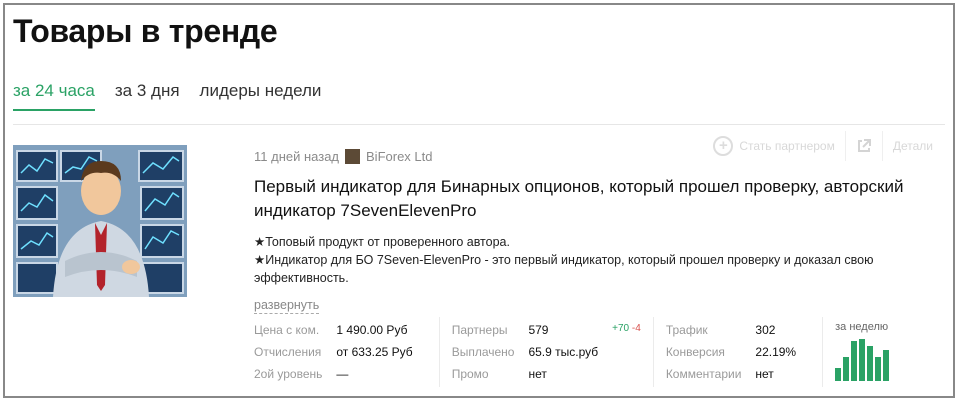 The height and width of the screenshot is (401, 958). I want to click on become-partner-label: Стать партнером, so click(787, 146).